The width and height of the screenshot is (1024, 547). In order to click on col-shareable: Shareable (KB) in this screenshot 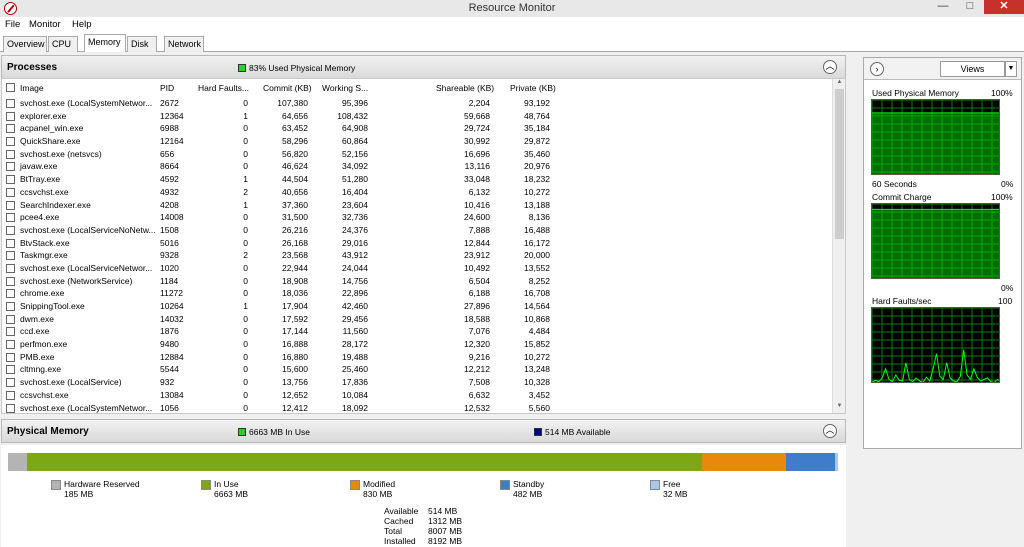, I will do `click(465, 88)`.